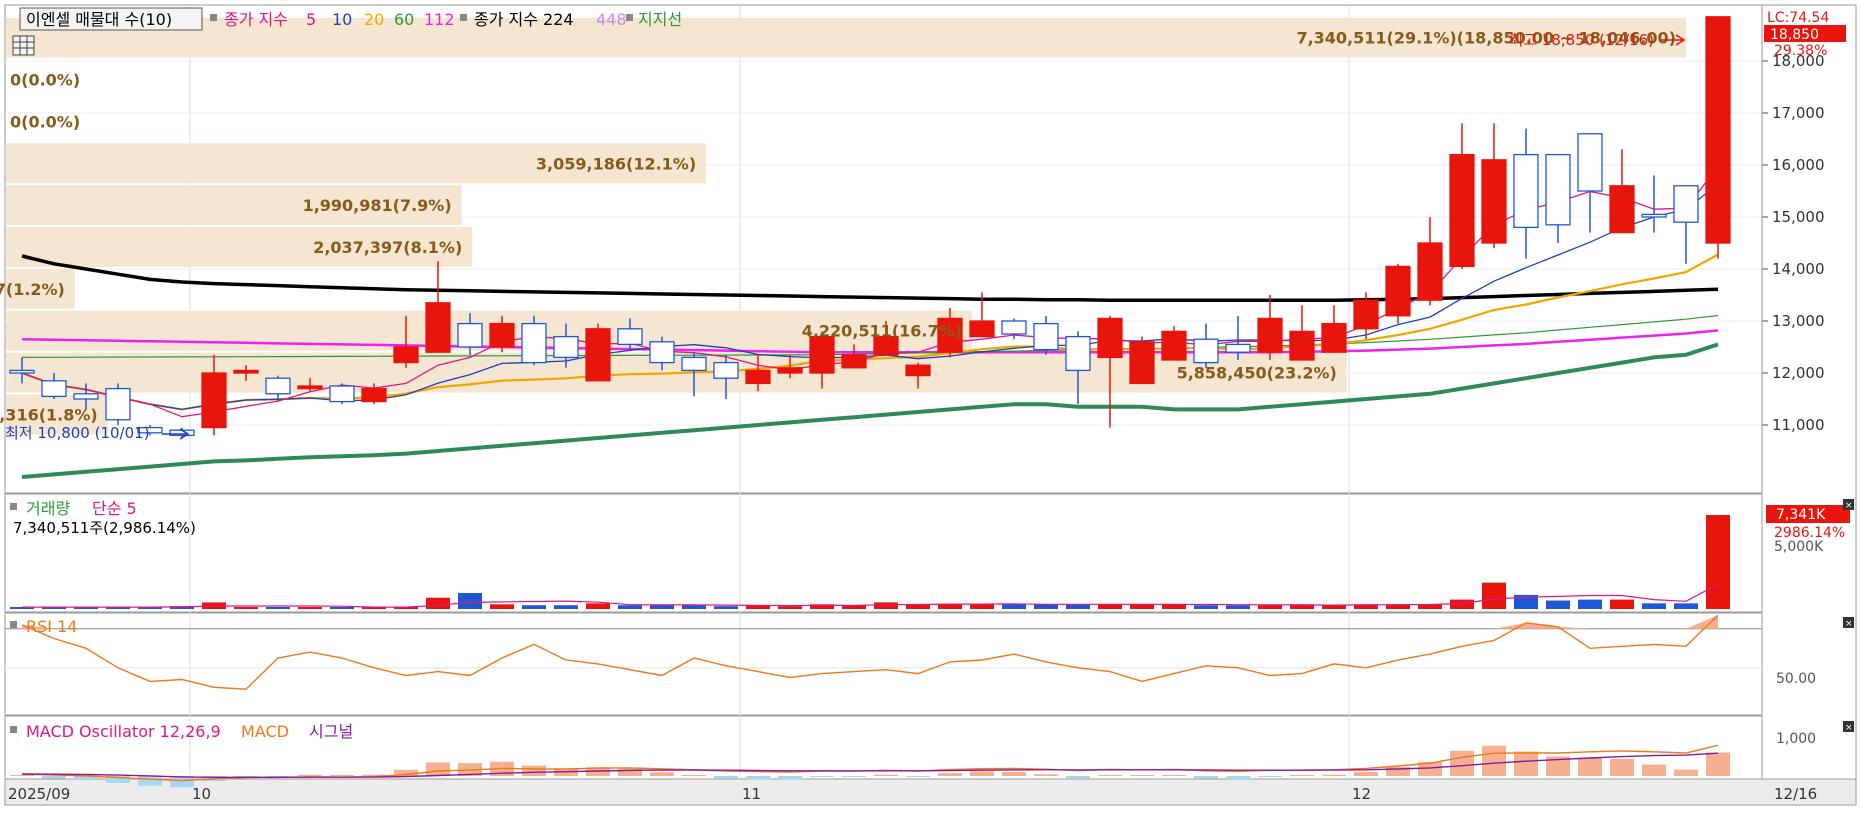 Image resolution: width=1861 pixels, height=814 pixels. What do you see at coordinates (1798, 165) in the screenshot?
I see `price-tick-label: 16,000` at bounding box center [1798, 165].